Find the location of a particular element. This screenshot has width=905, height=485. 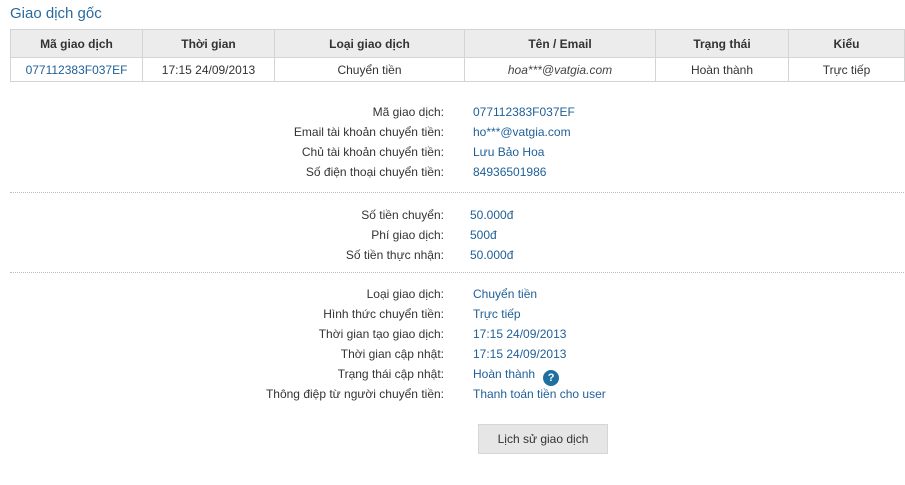

detail-value-created: 17:15 24/09/2013 is located at coordinates (520, 334).